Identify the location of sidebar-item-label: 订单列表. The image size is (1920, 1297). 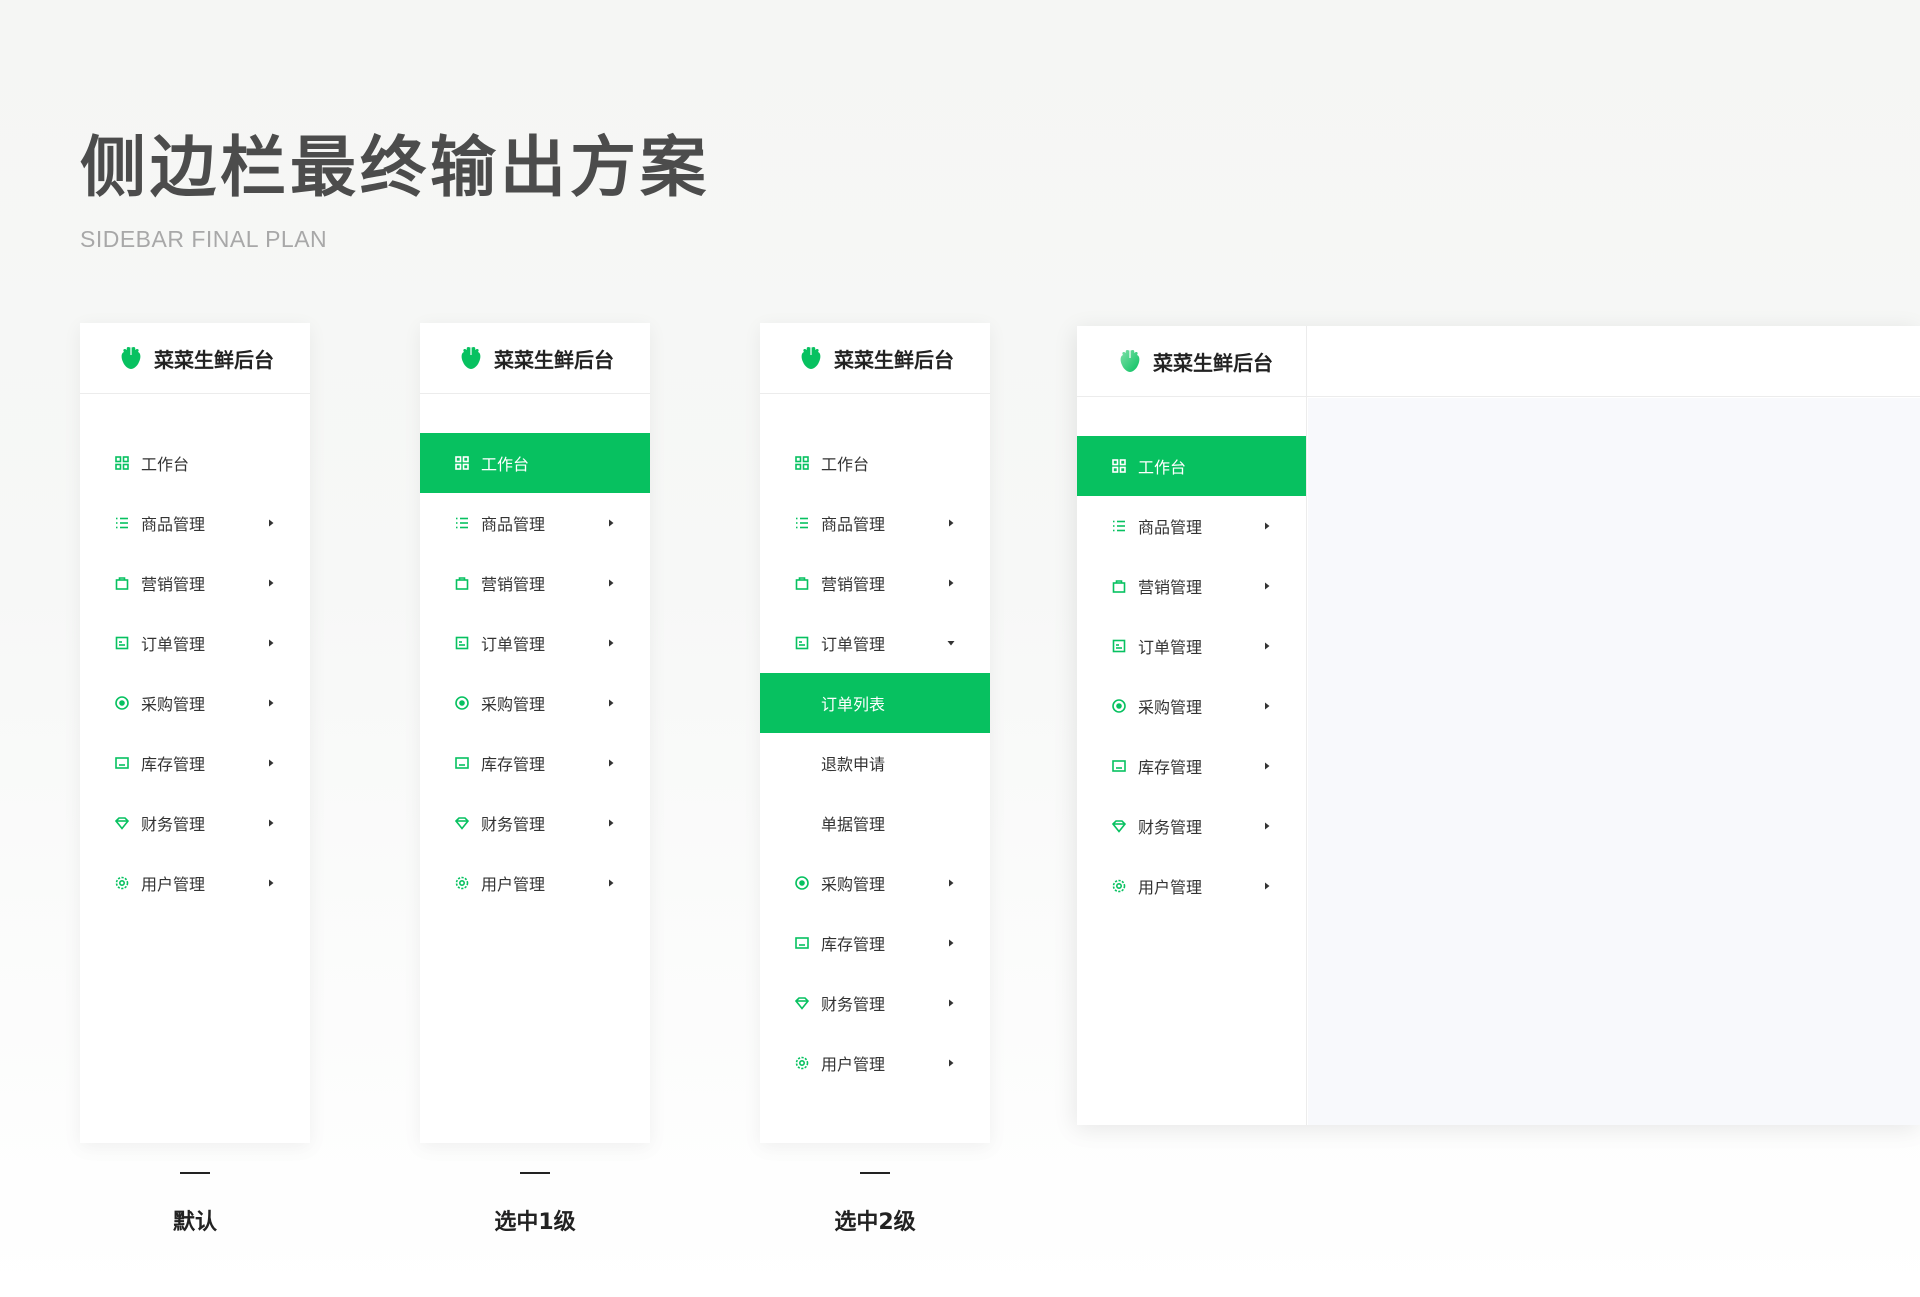
(853, 704).